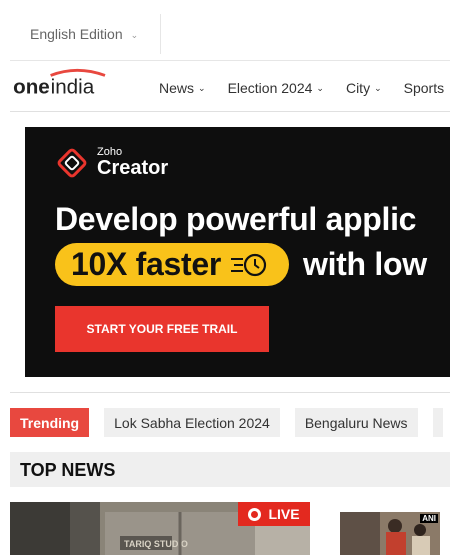 The width and height of the screenshot is (450, 555). I want to click on live-dot-icon, so click(255, 514).